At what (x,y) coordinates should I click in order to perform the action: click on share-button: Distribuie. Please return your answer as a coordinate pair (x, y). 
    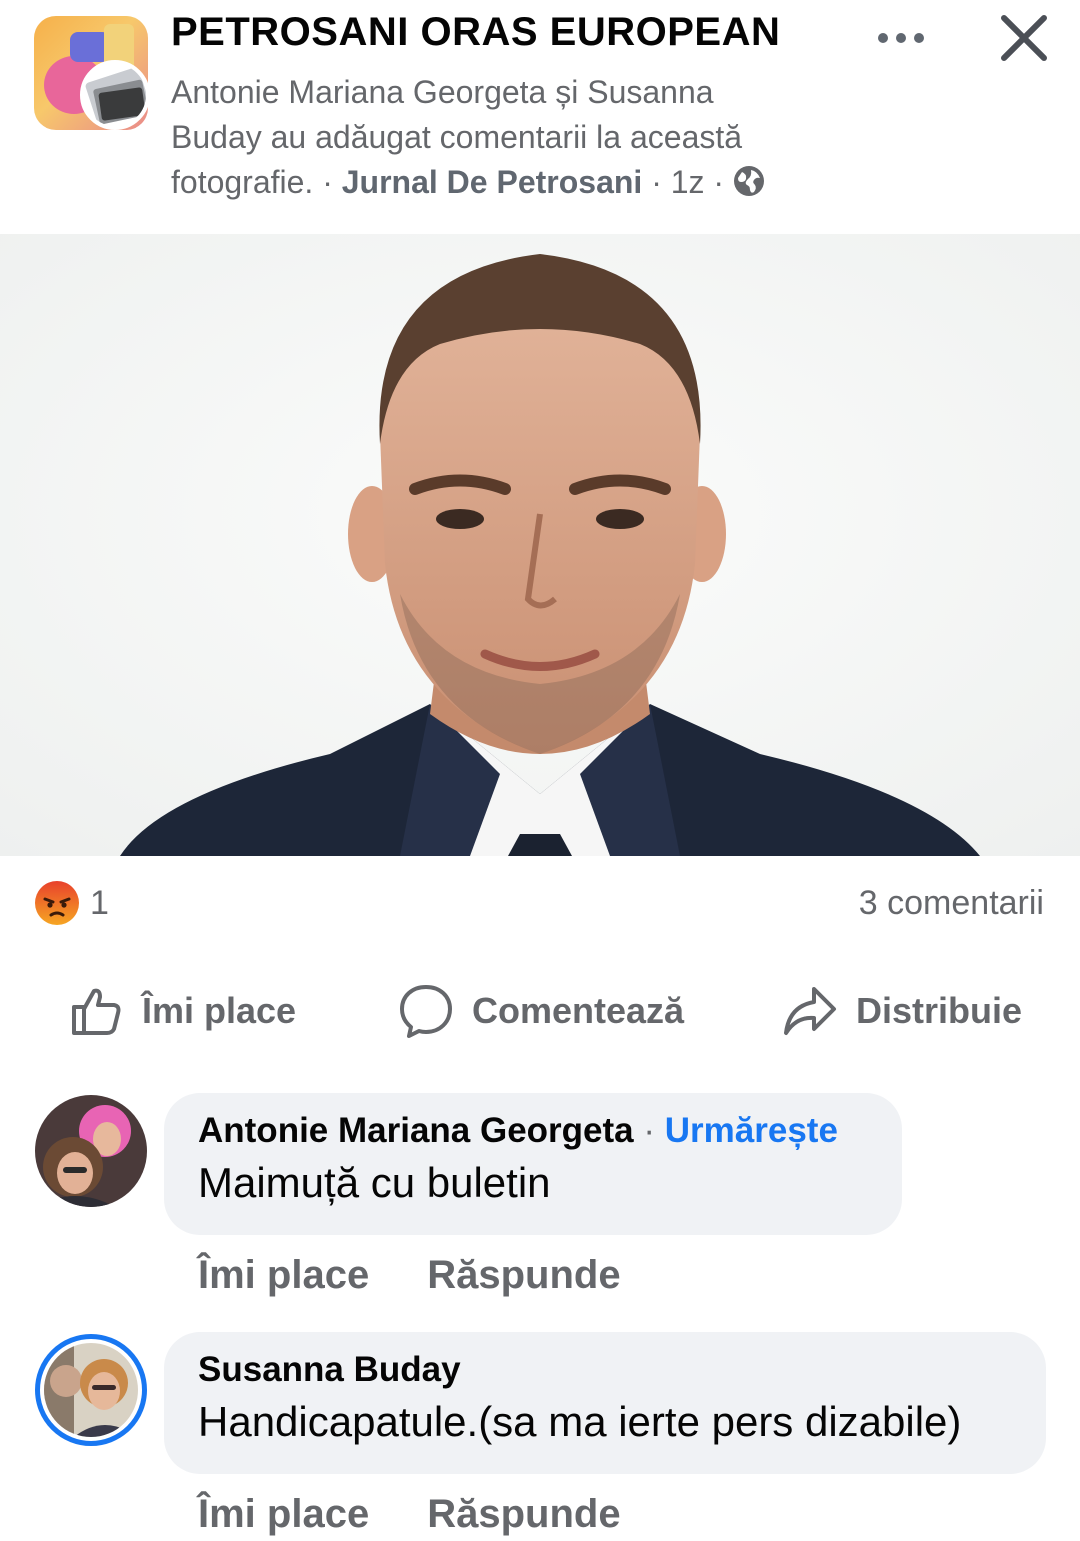
    Looking at the image, I should click on (902, 1011).